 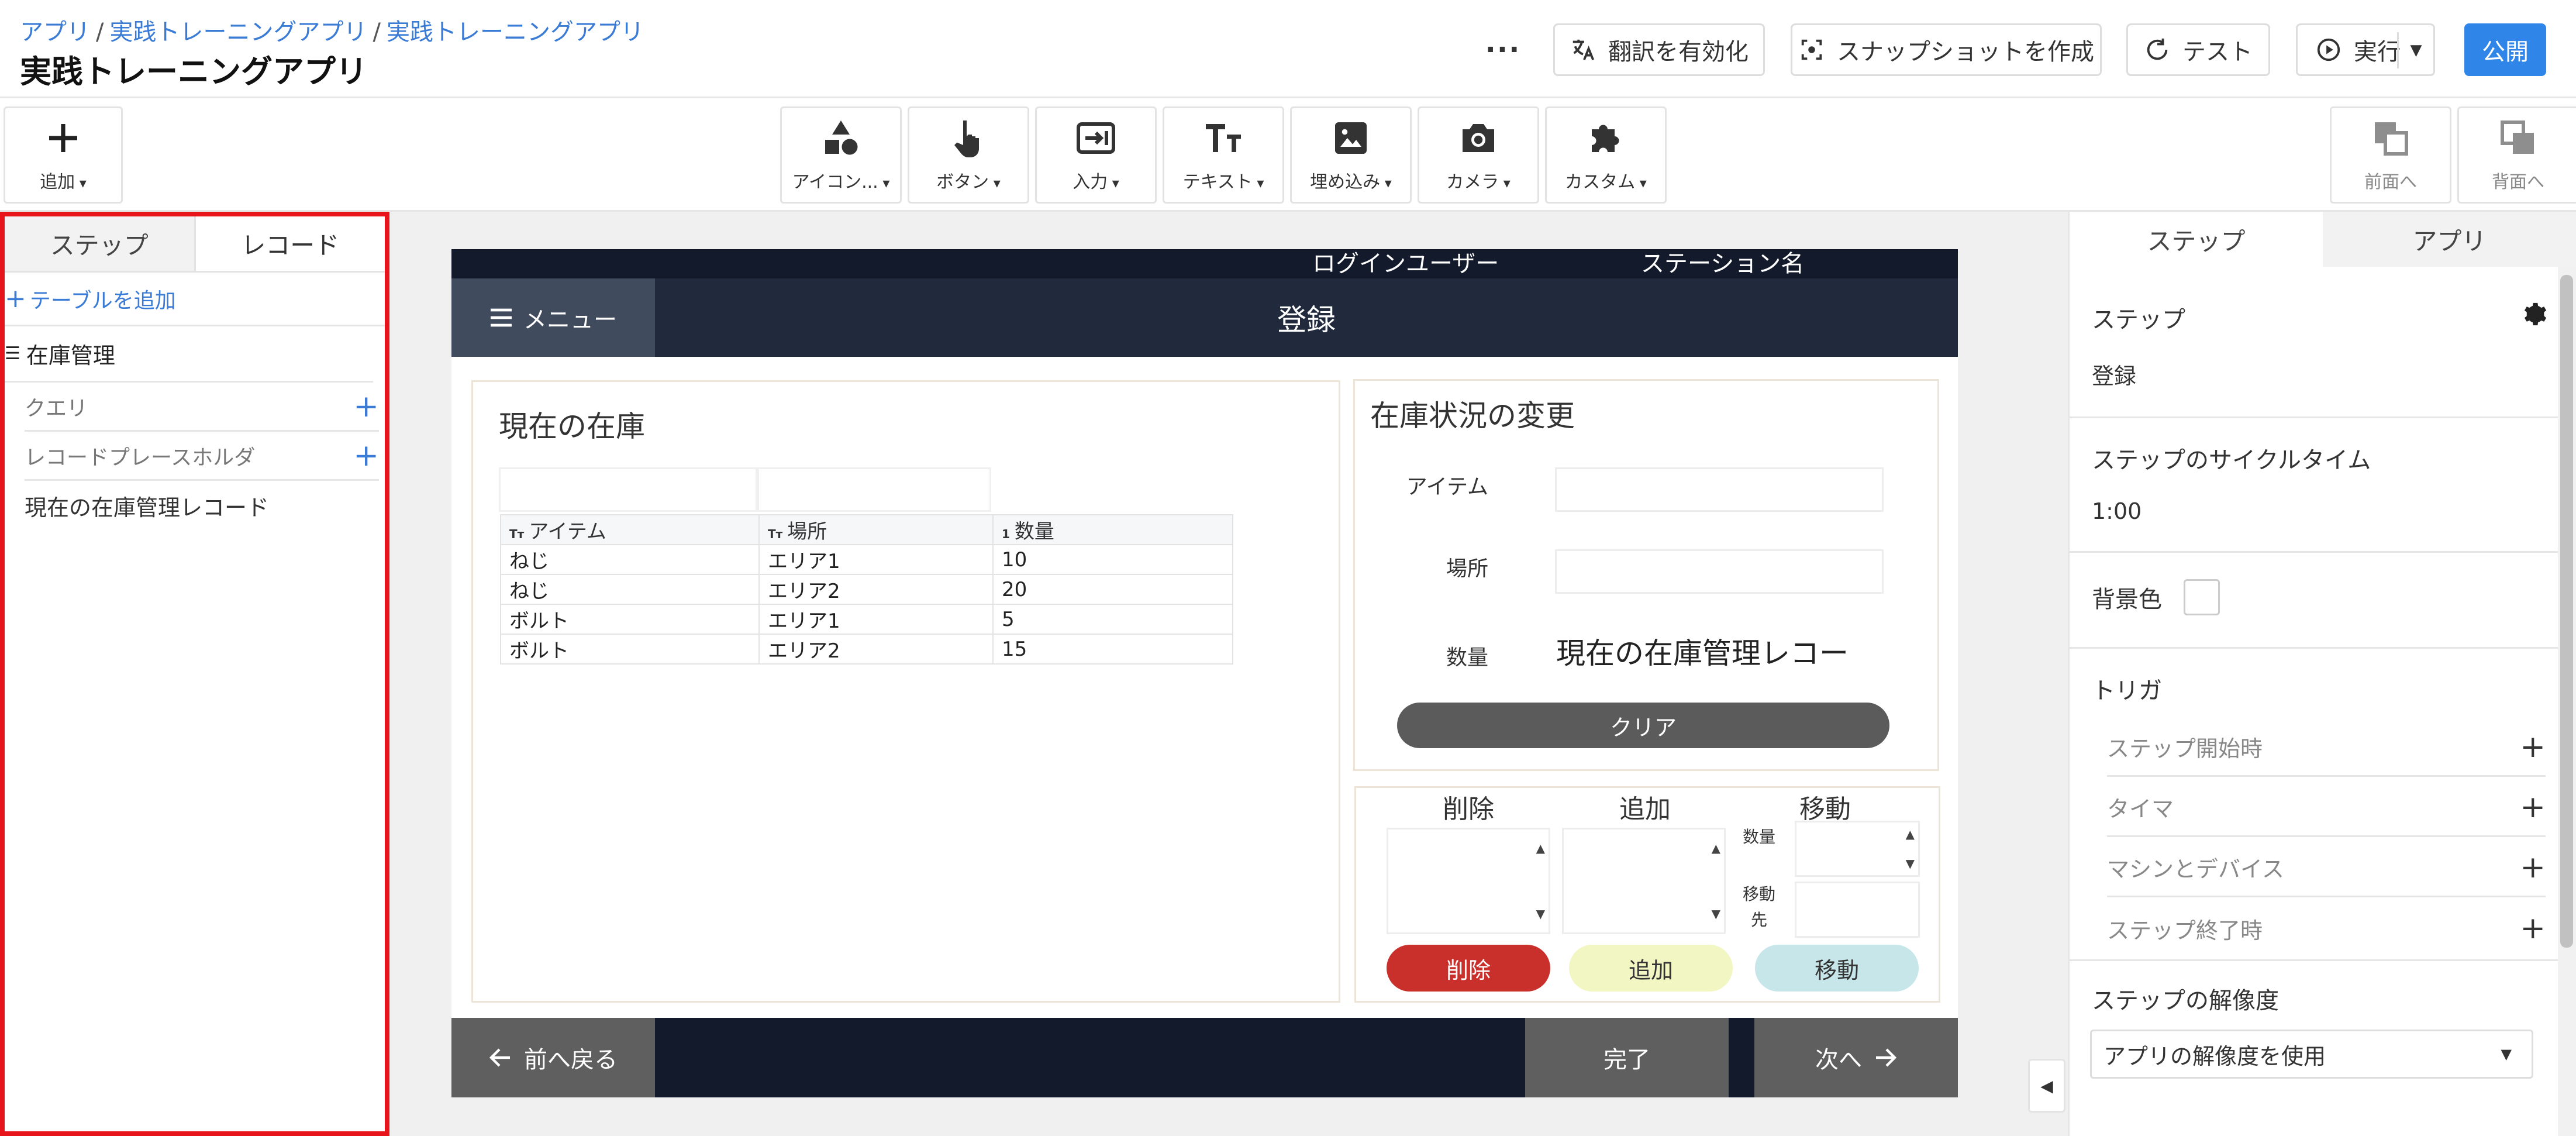 I want to click on resolution-value: アプリの解像度を使用, so click(x=2215, y=1056).